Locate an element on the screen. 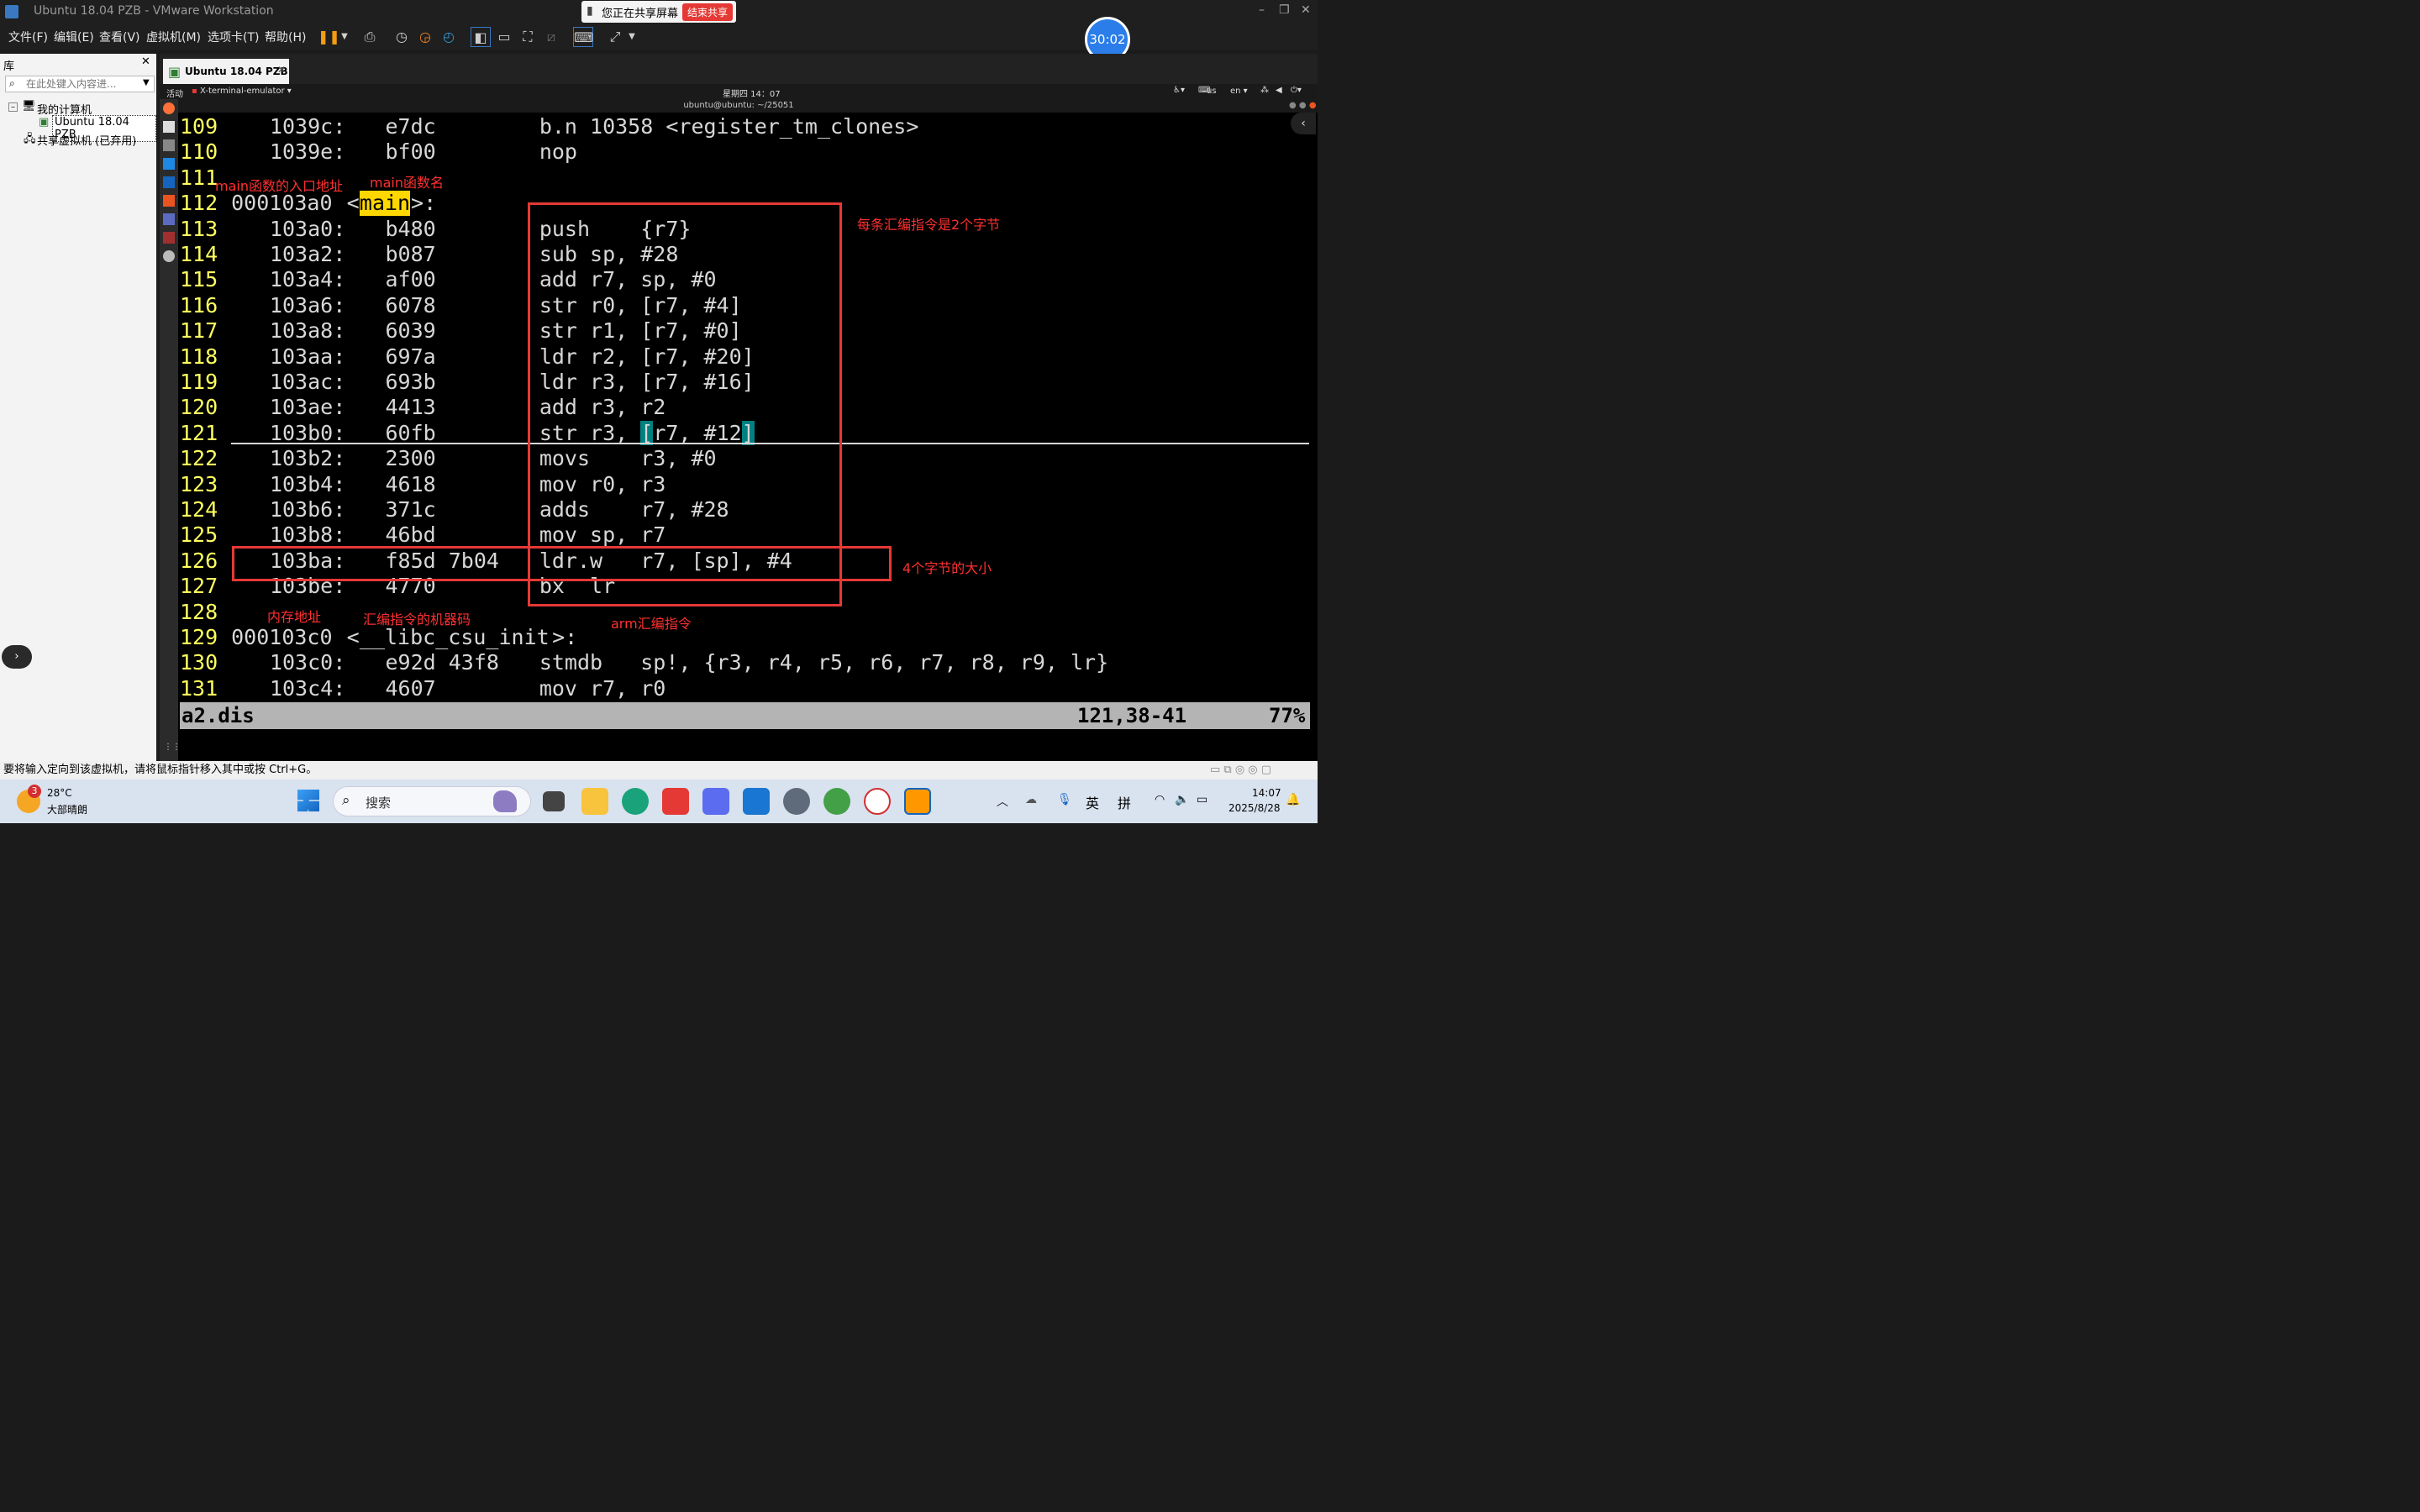 Image resolution: width=2420 pixels, height=1512 pixels. show-apps-icon: ⋮⋮ is located at coordinates (172, 747).